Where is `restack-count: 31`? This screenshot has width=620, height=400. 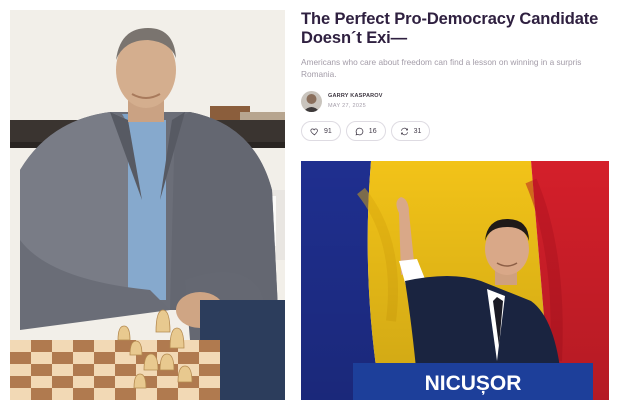 restack-count: 31 is located at coordinates (417, 131).